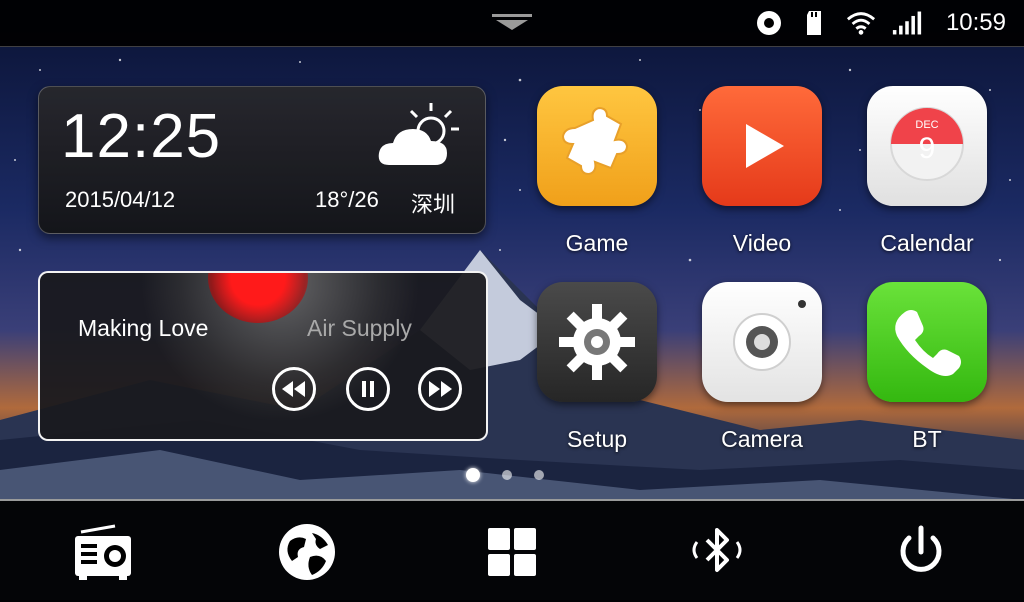  What do you see at coordinates (927, 439) in the screenshot?
I see `app-label: BT` at bounding box center [927, 439].